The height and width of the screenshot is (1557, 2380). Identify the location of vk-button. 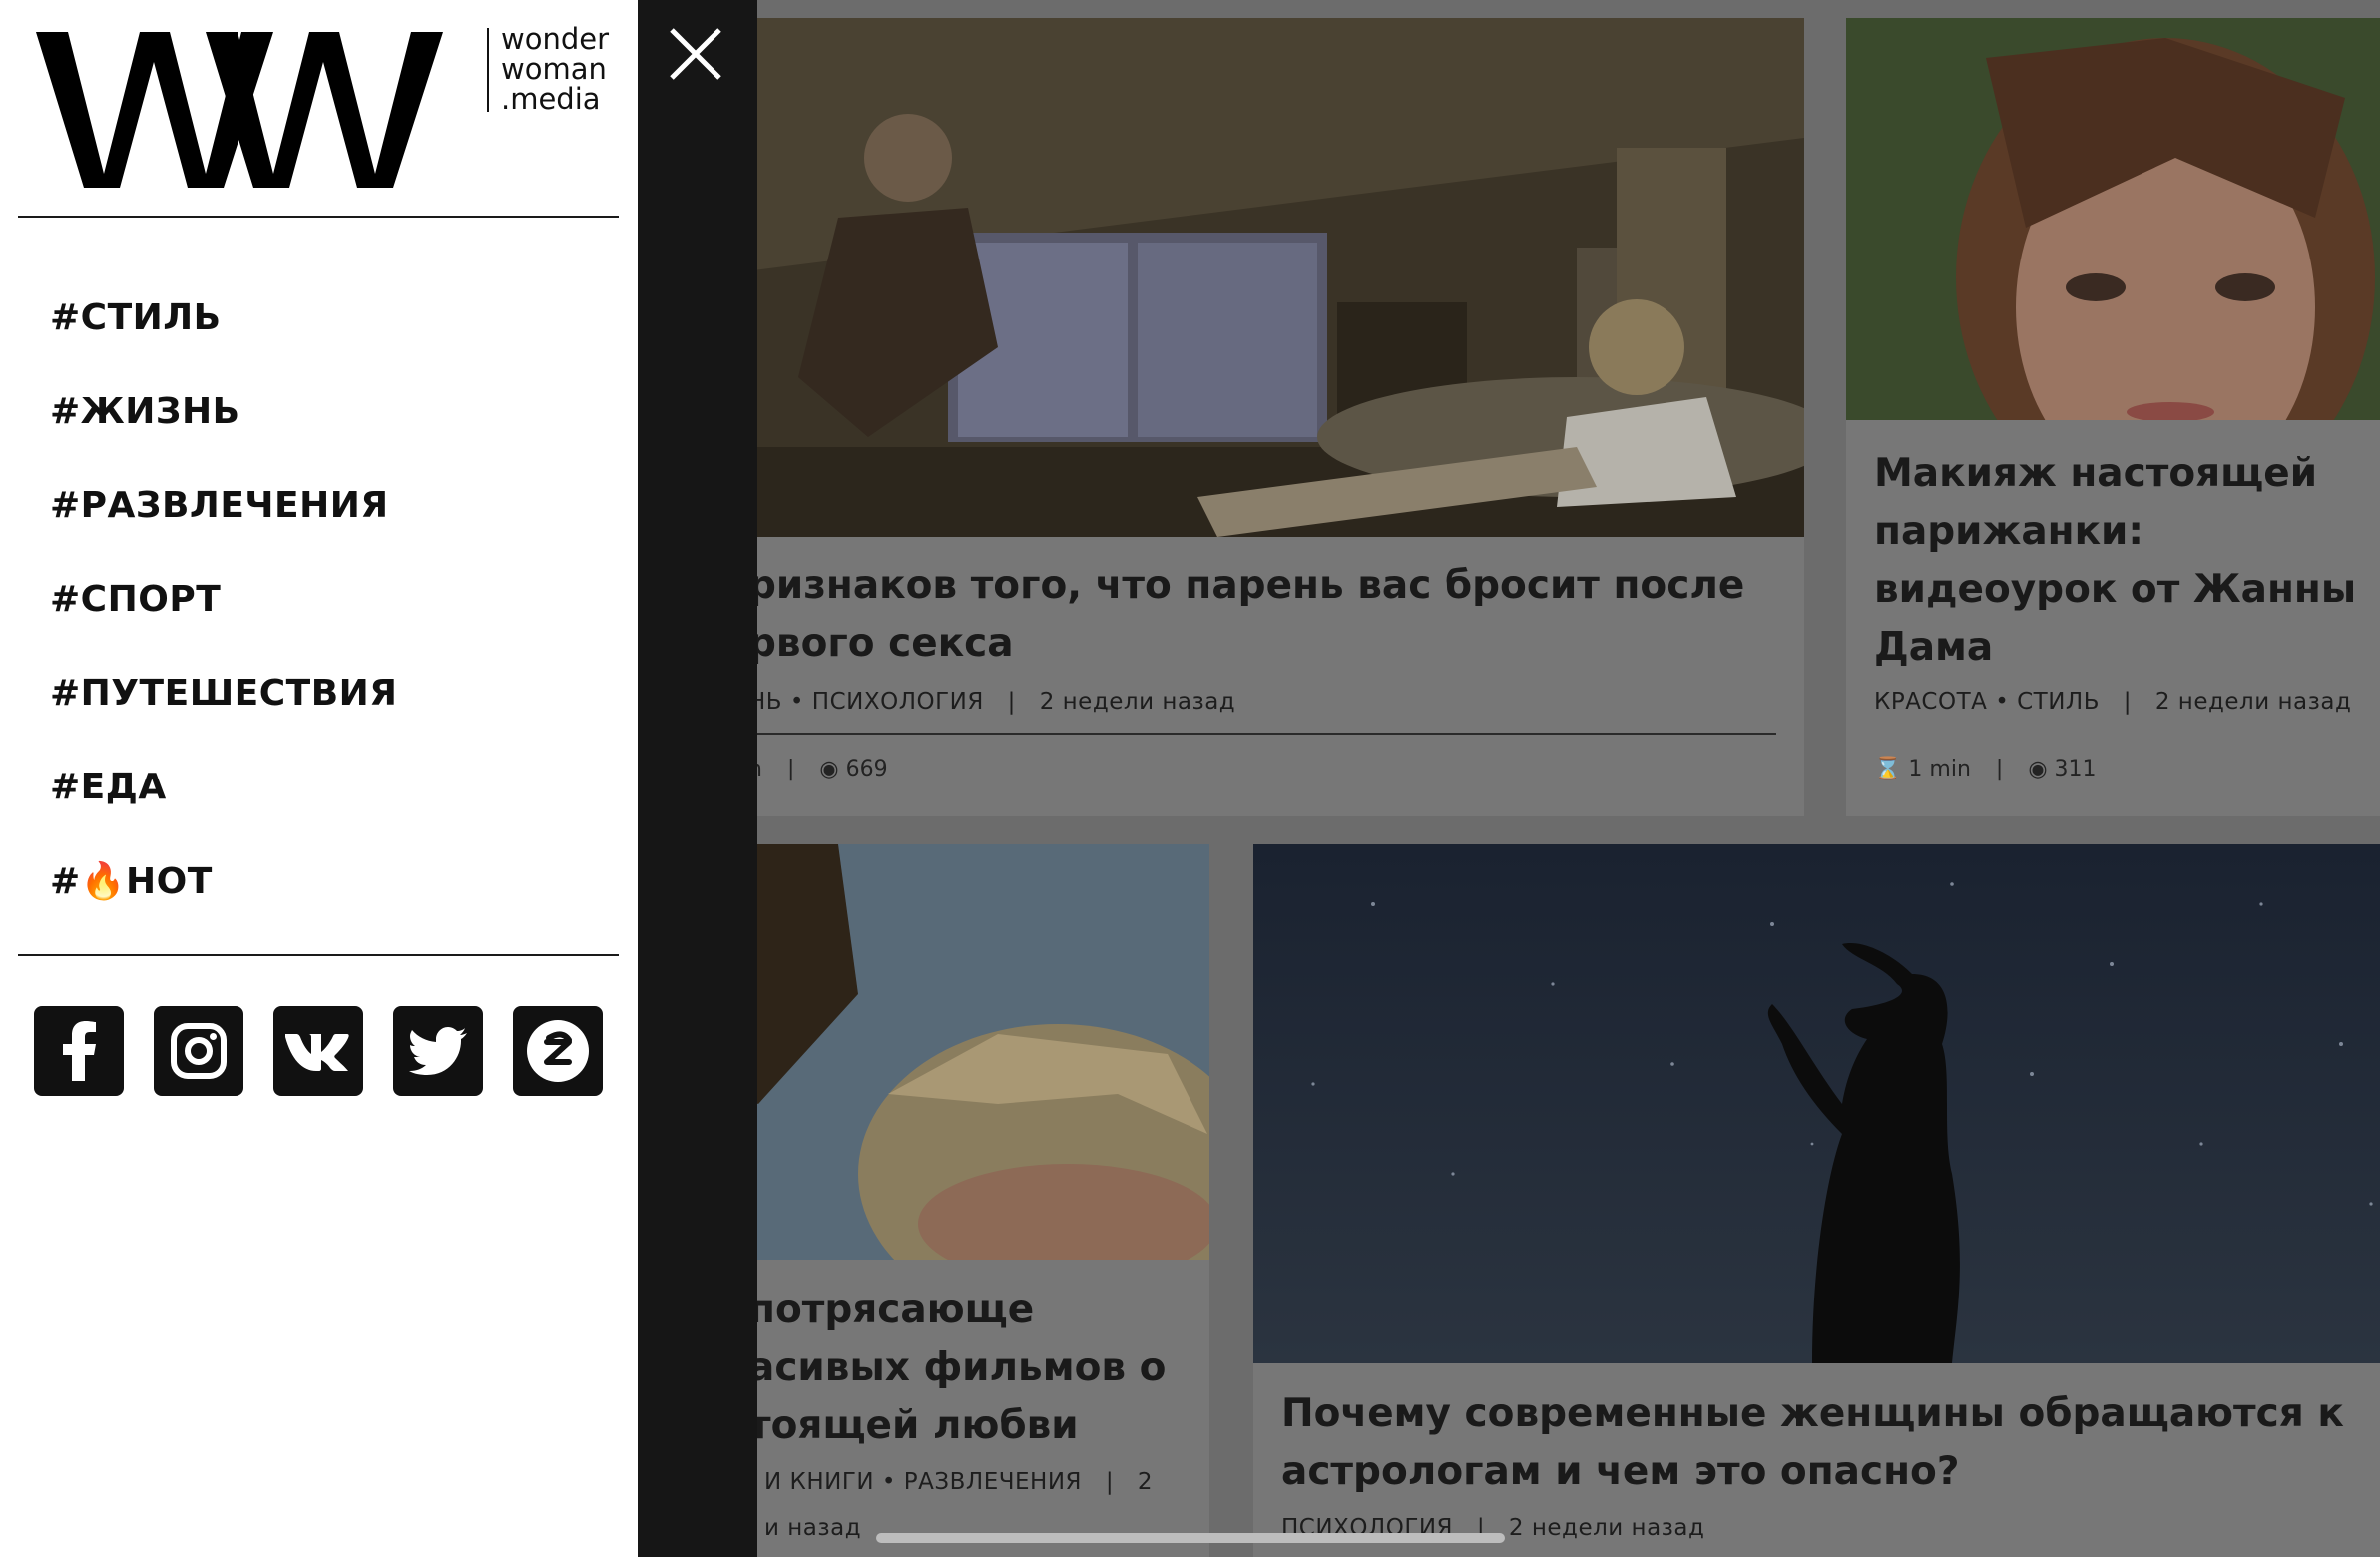
(318, 1051).